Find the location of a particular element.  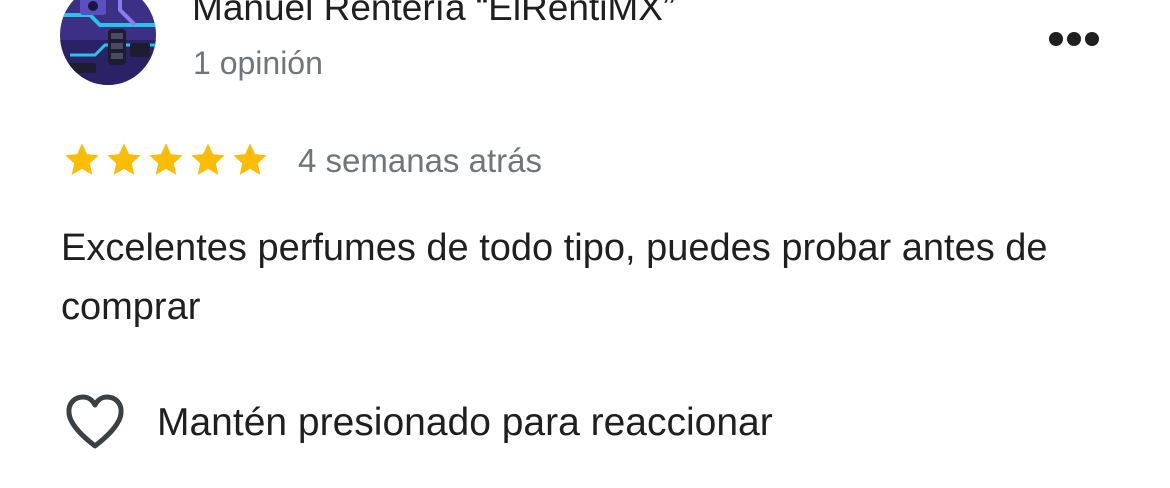

star-rating is located at coordinates (166, 160).